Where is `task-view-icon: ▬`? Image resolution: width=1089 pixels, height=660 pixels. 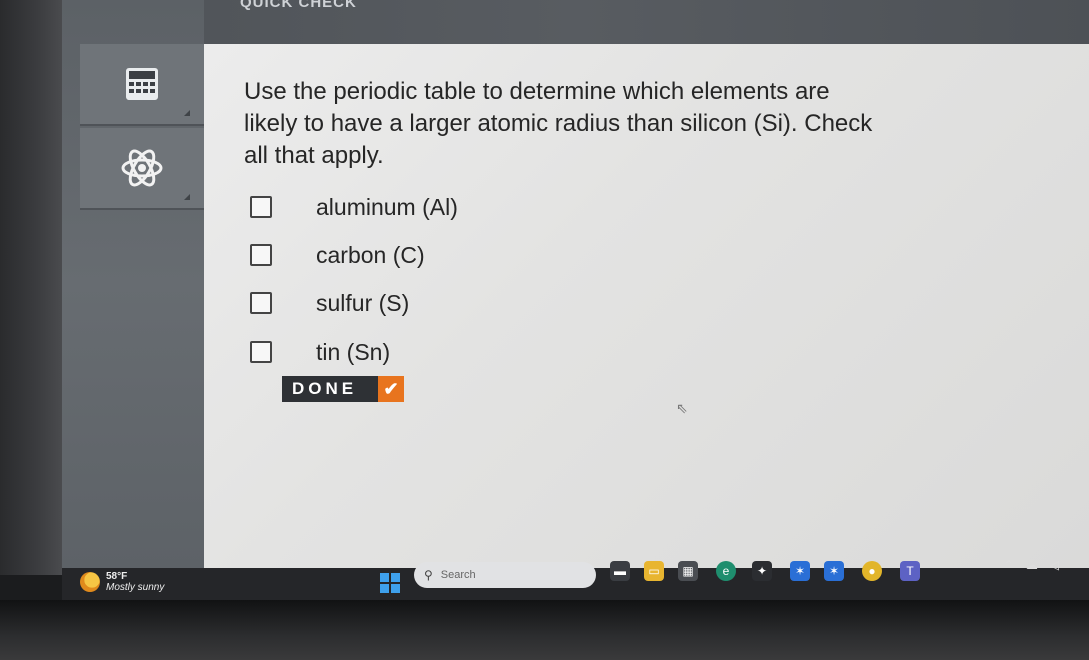 task-view-icon: ▬ is located at coordinates (620, 571).